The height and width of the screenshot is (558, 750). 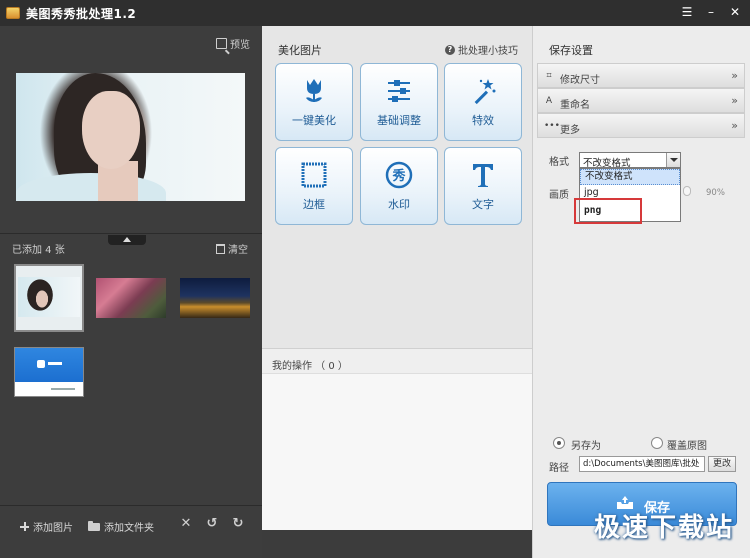 What do you see at coordinates (215, 298) in the screenshot?
I see `thumbnail-night-town` at bounding box center [215, 298].